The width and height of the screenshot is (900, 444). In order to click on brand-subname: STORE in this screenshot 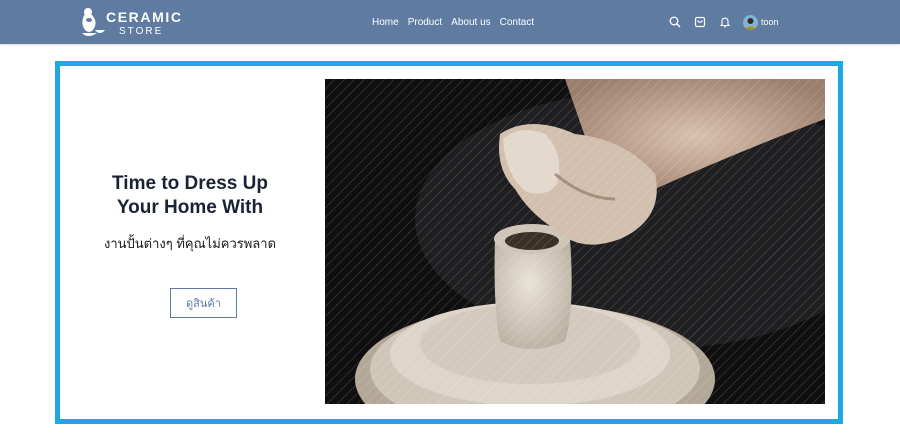, I will do `click(141, 31)`.